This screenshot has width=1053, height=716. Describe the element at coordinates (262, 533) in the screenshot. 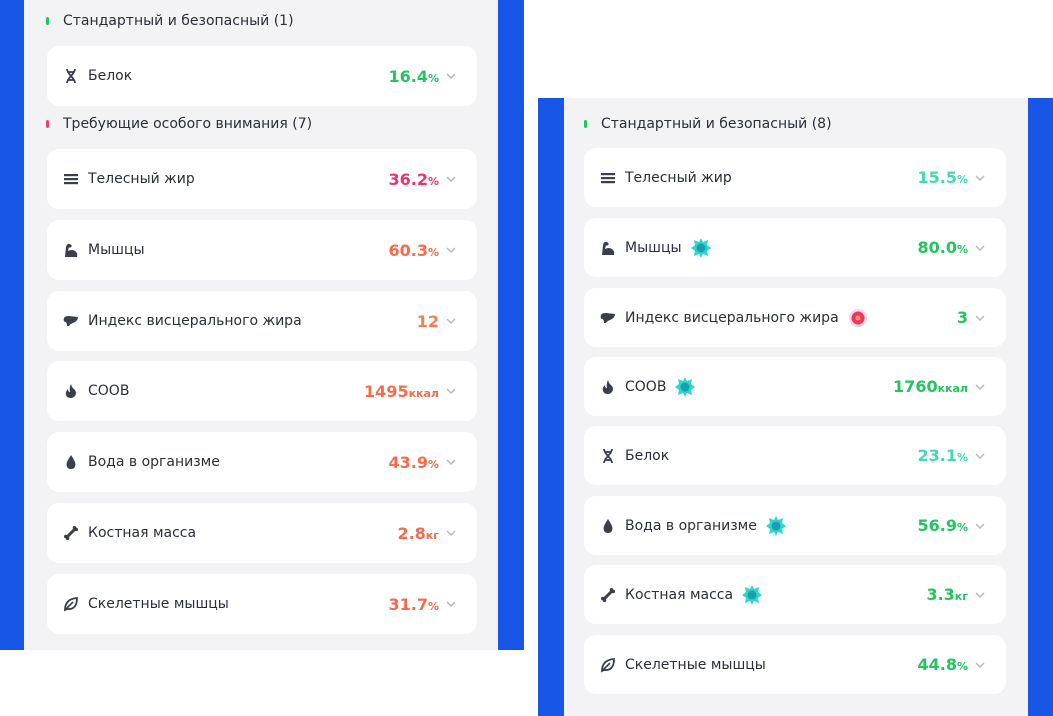

I see `metric-card-bone-mass: Костная масса 2.8кг` at that location.